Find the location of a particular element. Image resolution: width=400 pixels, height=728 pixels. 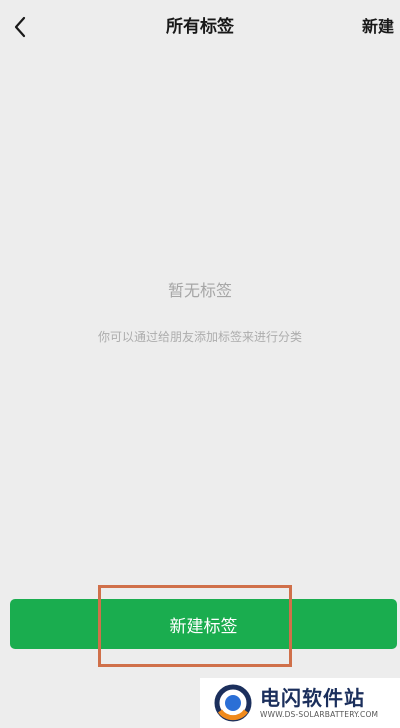

watermark-url: WWW.DS-SOLARBATTERY.COM is located at coordinates (319, 714).